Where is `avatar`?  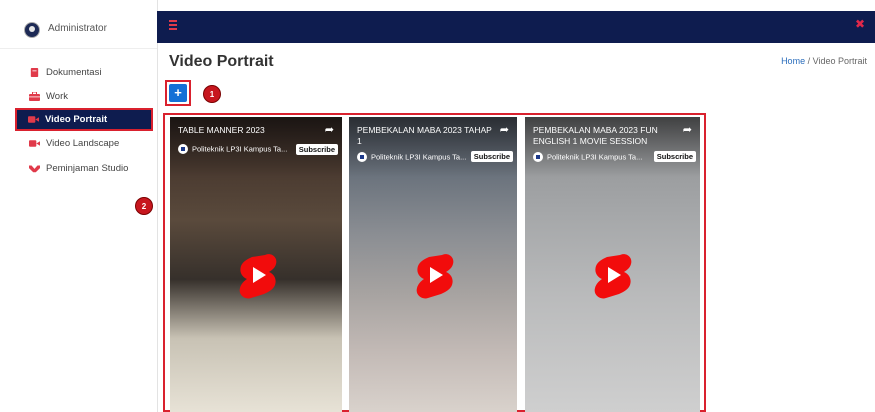
avatar is located at coordinates (32, 30).